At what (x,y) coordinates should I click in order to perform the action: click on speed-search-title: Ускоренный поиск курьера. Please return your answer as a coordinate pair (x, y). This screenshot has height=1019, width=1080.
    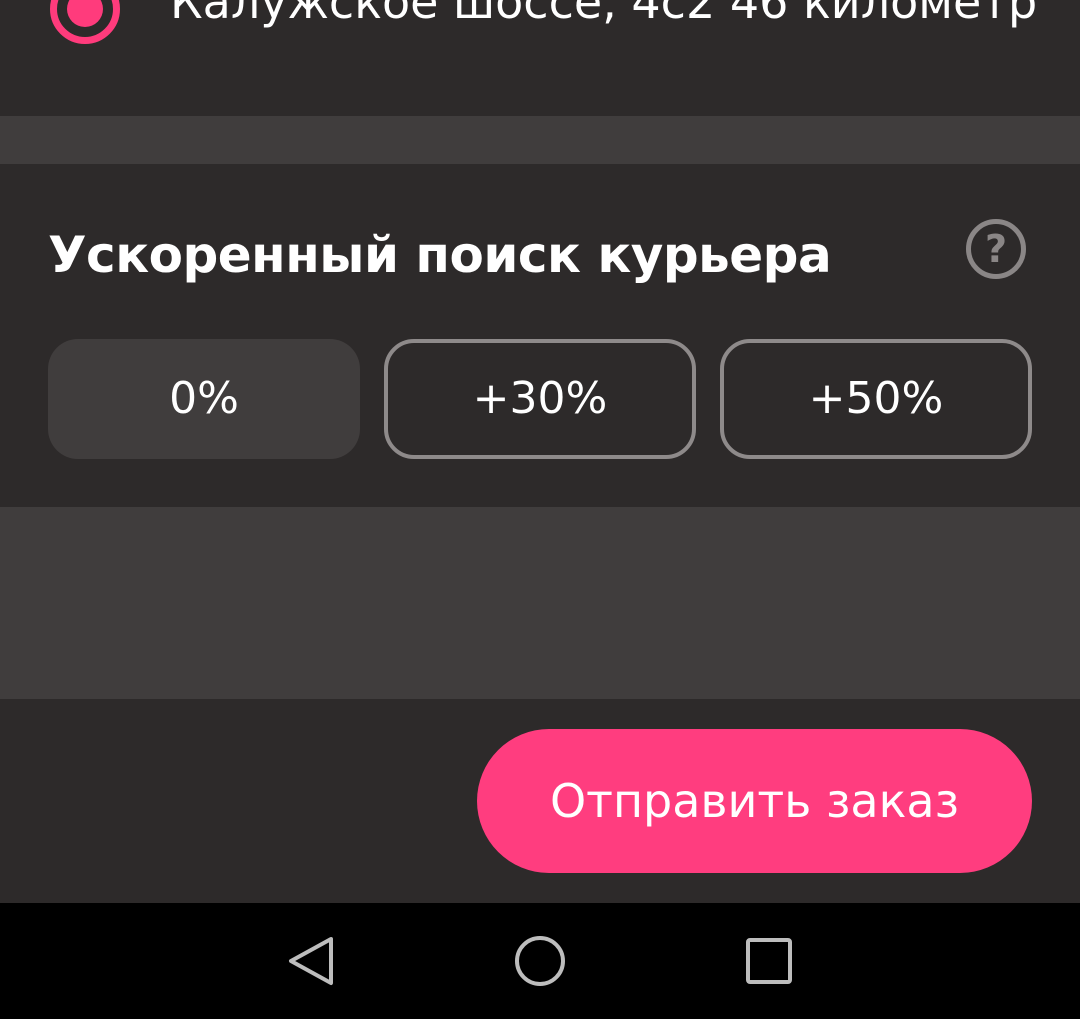
    Looking at the image, I should click on (440, 255).